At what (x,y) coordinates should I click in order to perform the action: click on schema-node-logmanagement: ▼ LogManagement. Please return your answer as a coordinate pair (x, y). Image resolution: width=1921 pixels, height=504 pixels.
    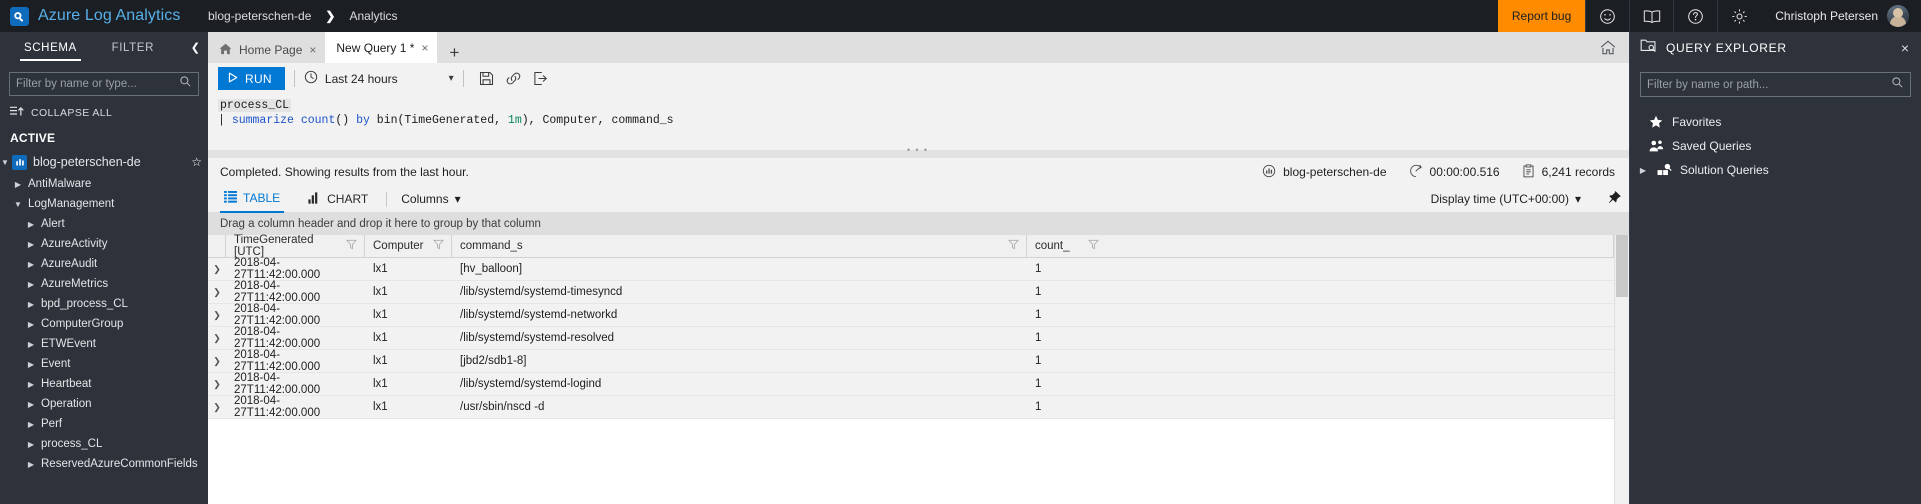
    Looking at the image, I should click on (104, 204).